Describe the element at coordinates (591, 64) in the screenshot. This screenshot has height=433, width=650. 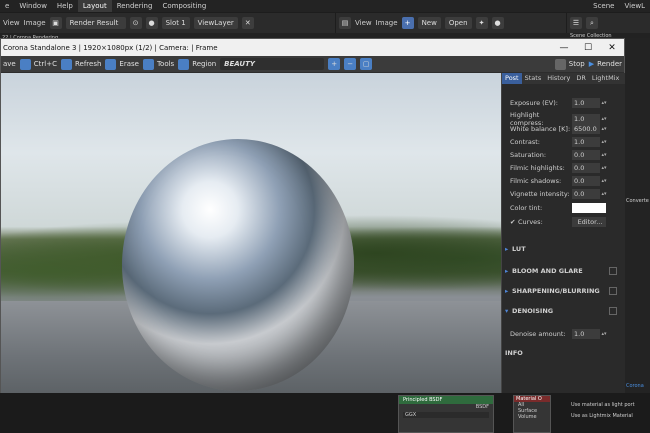
I see `render-icon: ▶` at that location.